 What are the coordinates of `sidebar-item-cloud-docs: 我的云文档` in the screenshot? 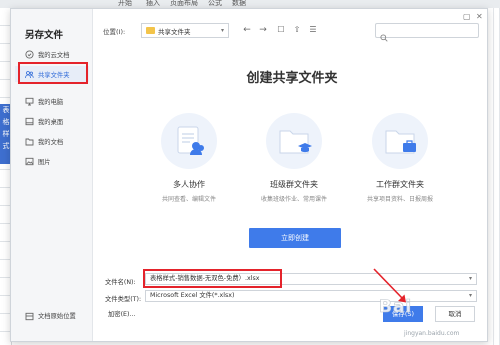 It's located at (52, 54).